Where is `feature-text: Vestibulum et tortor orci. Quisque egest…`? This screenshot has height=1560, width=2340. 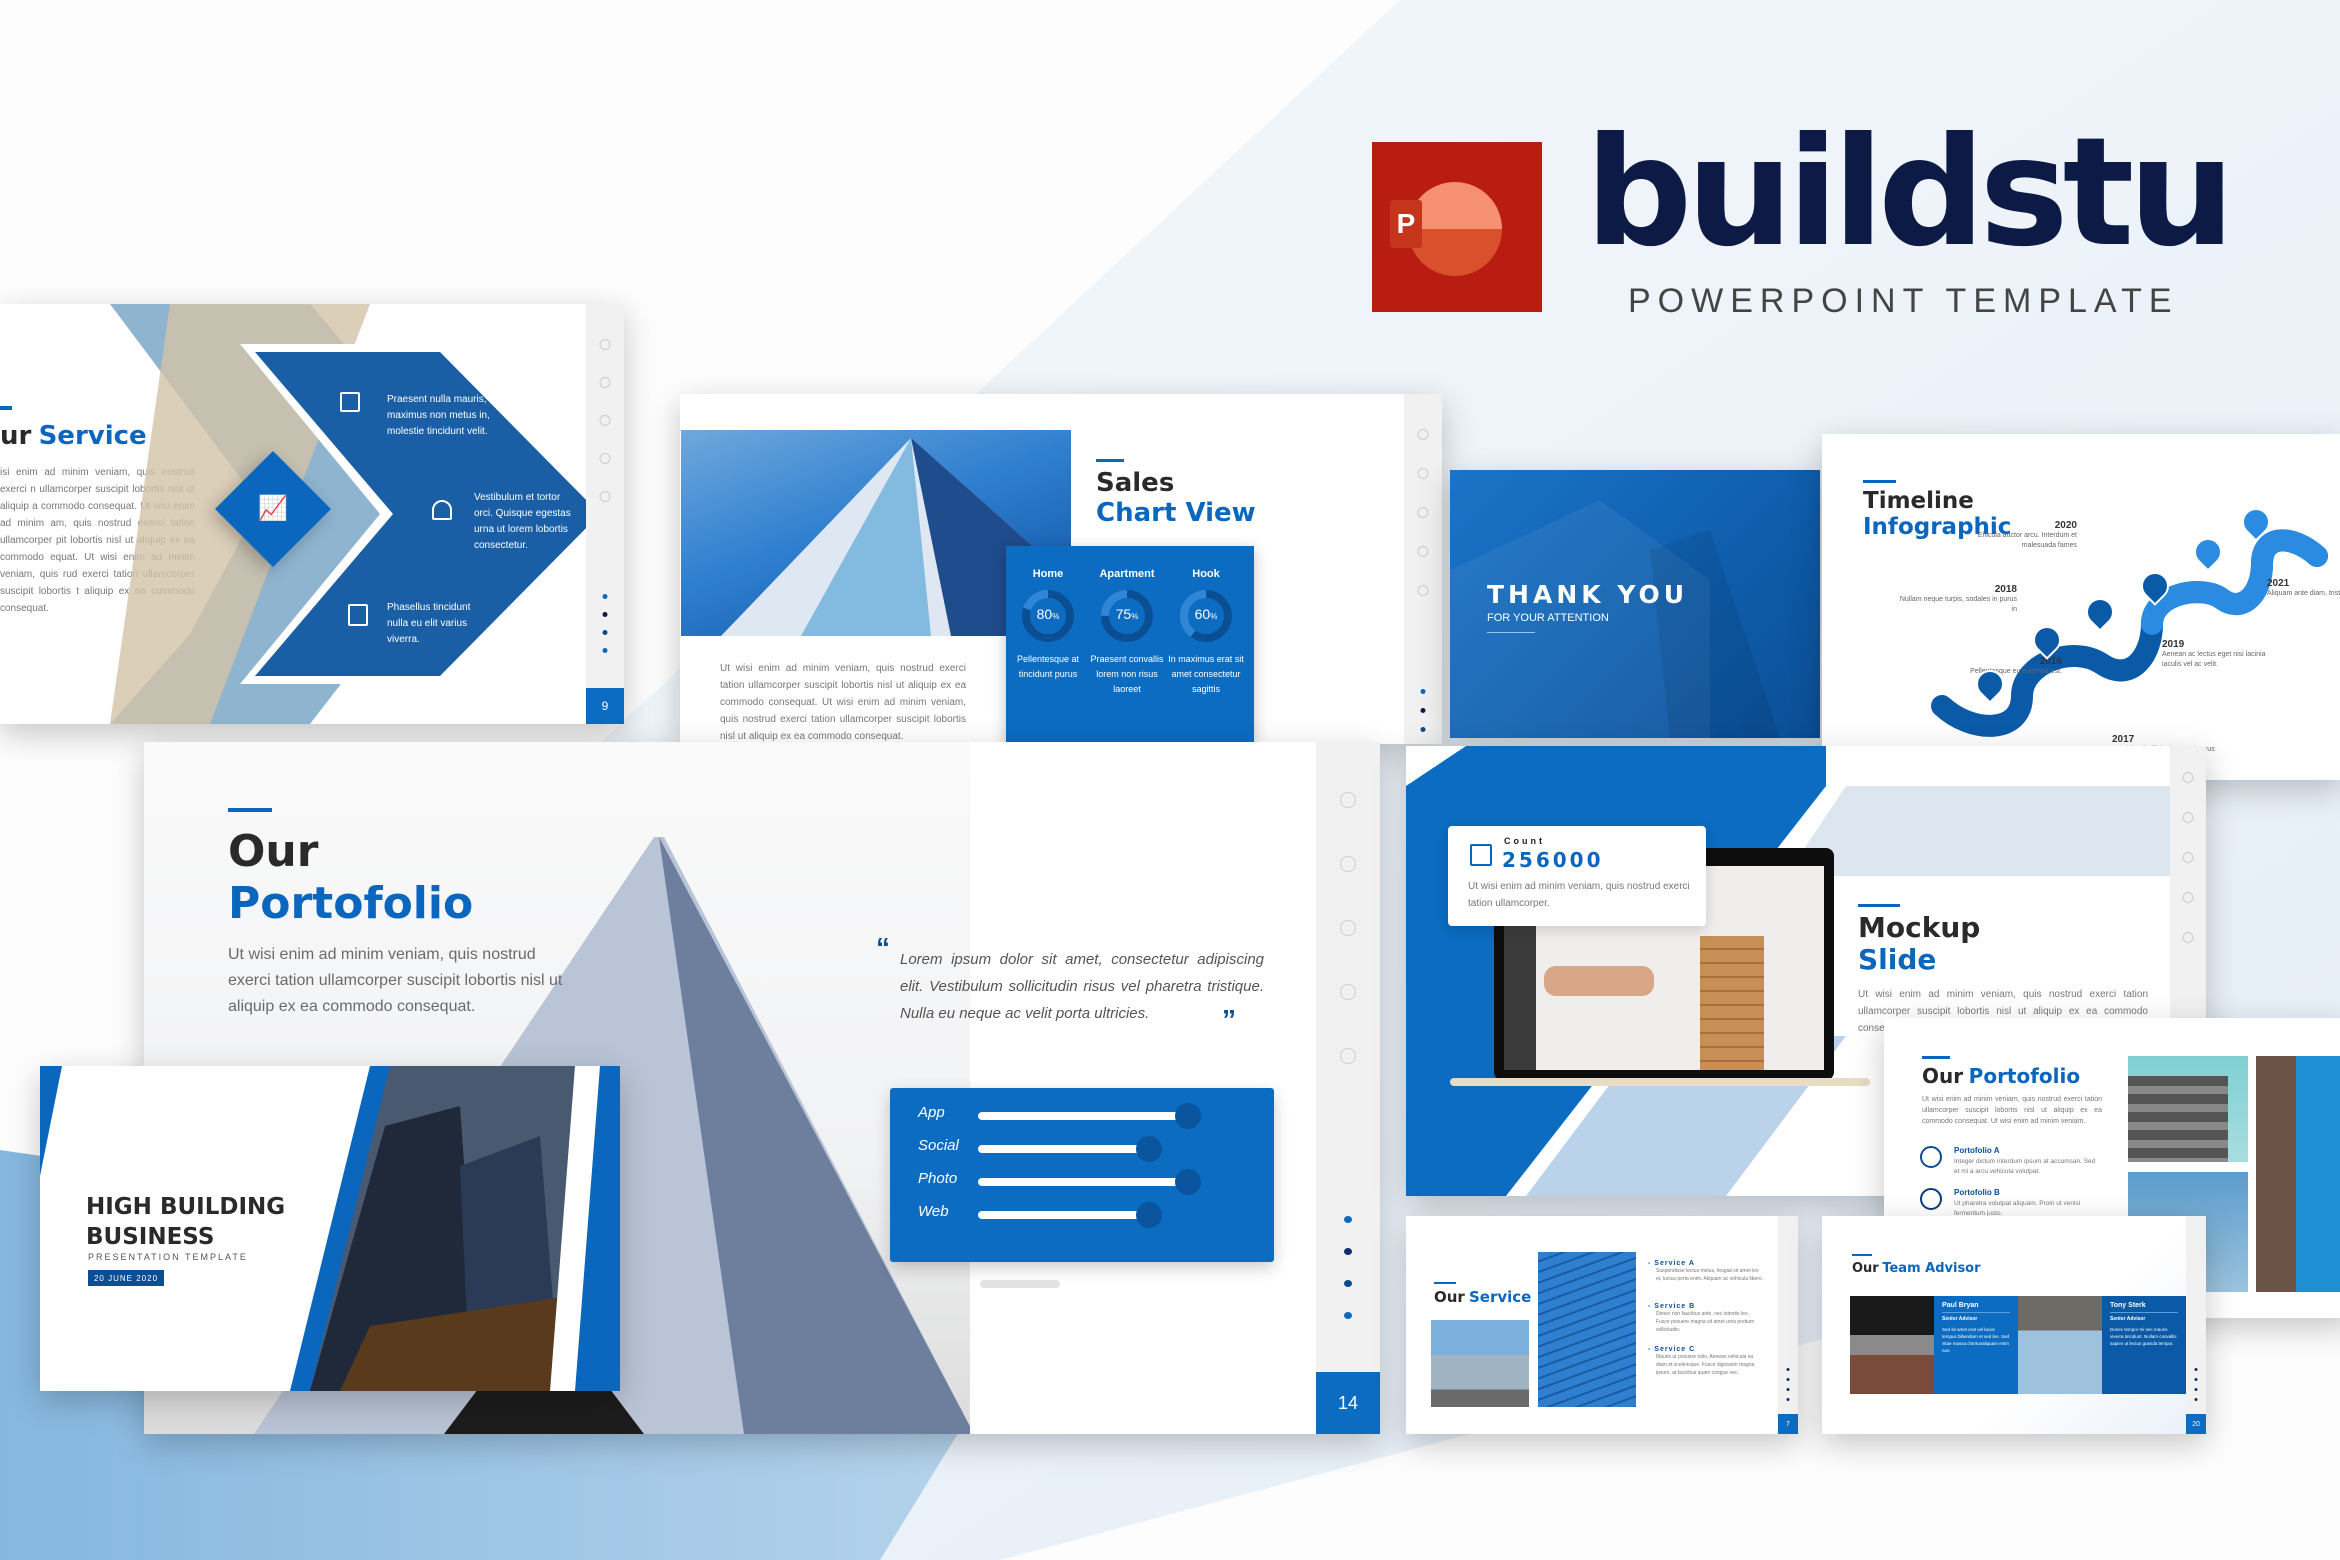 feature-text: Vestibulum et tortor orci. Quisque egest… is located at coordinates (522, 521).